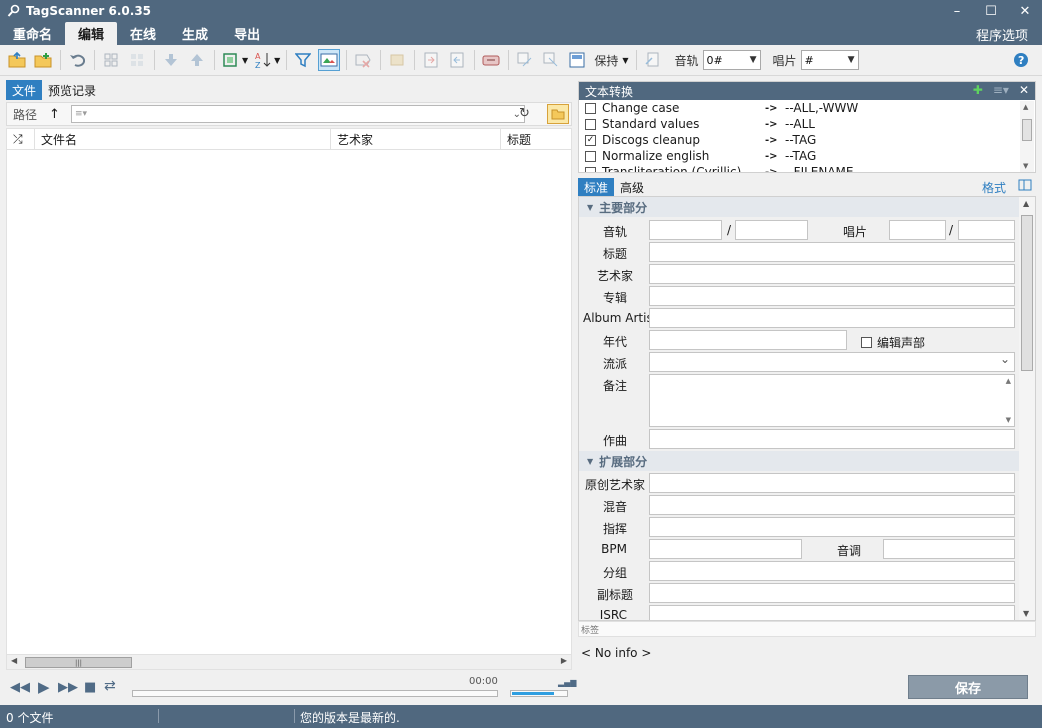  I want to click on undo-icon, so click(77, 60).